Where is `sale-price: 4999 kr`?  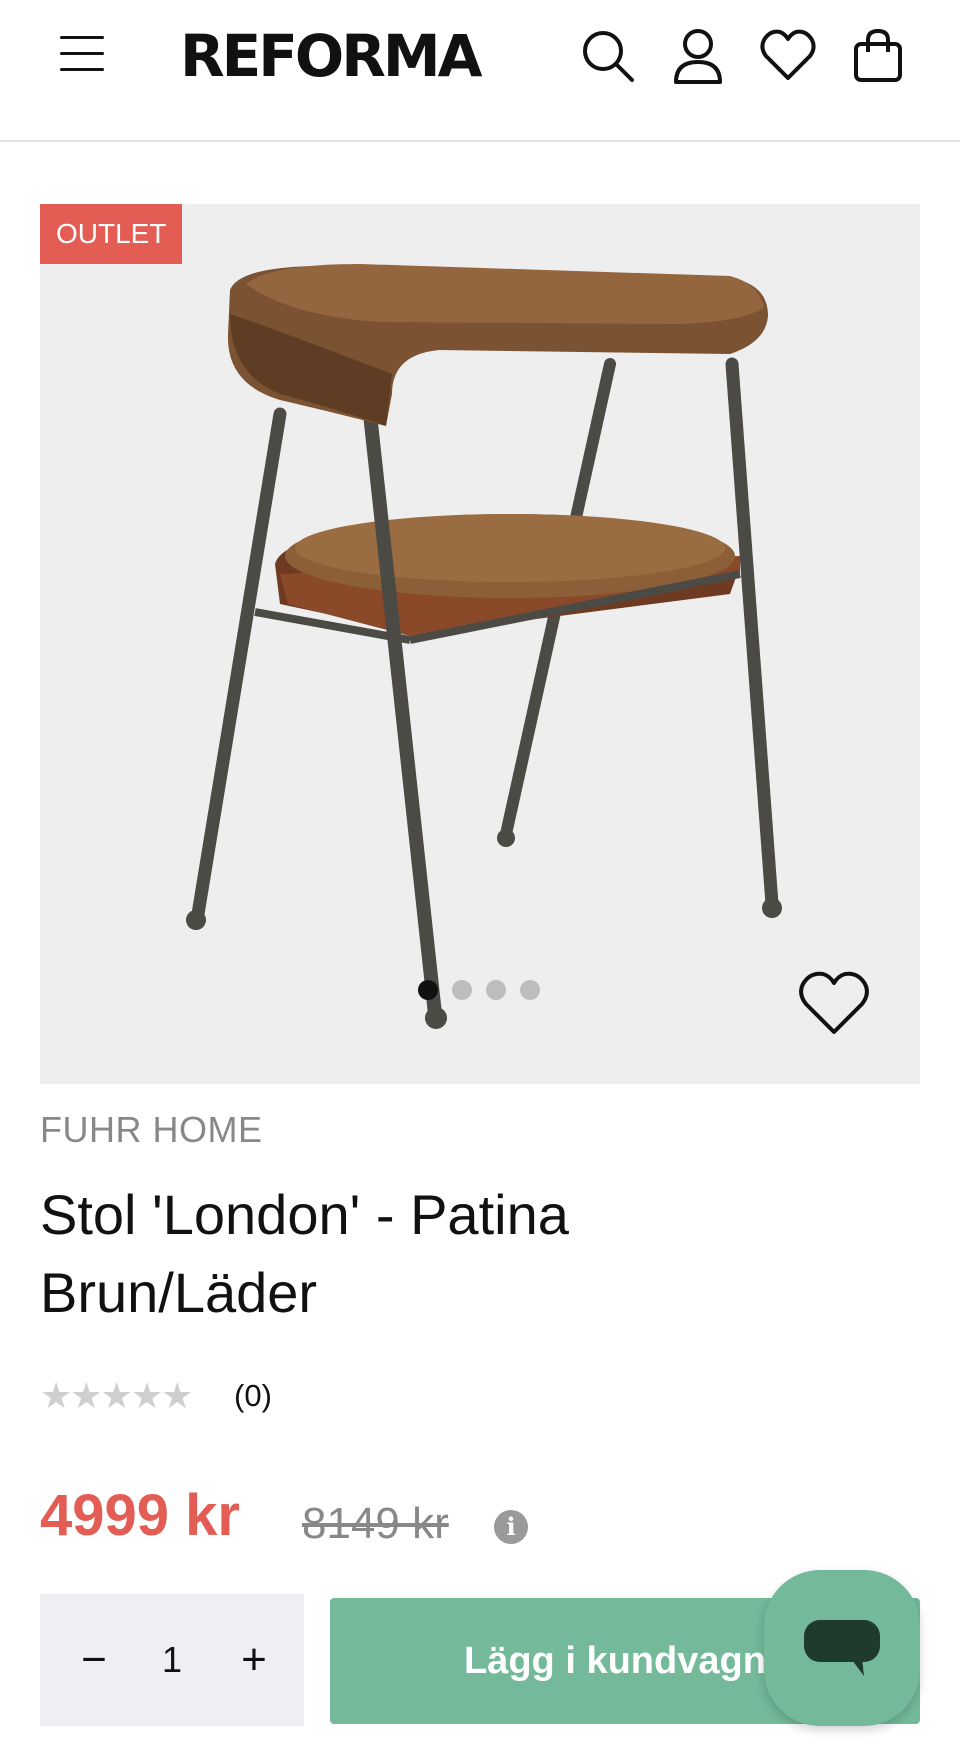
sale-price: 4999 kr is located at coordinates (140, 1515).